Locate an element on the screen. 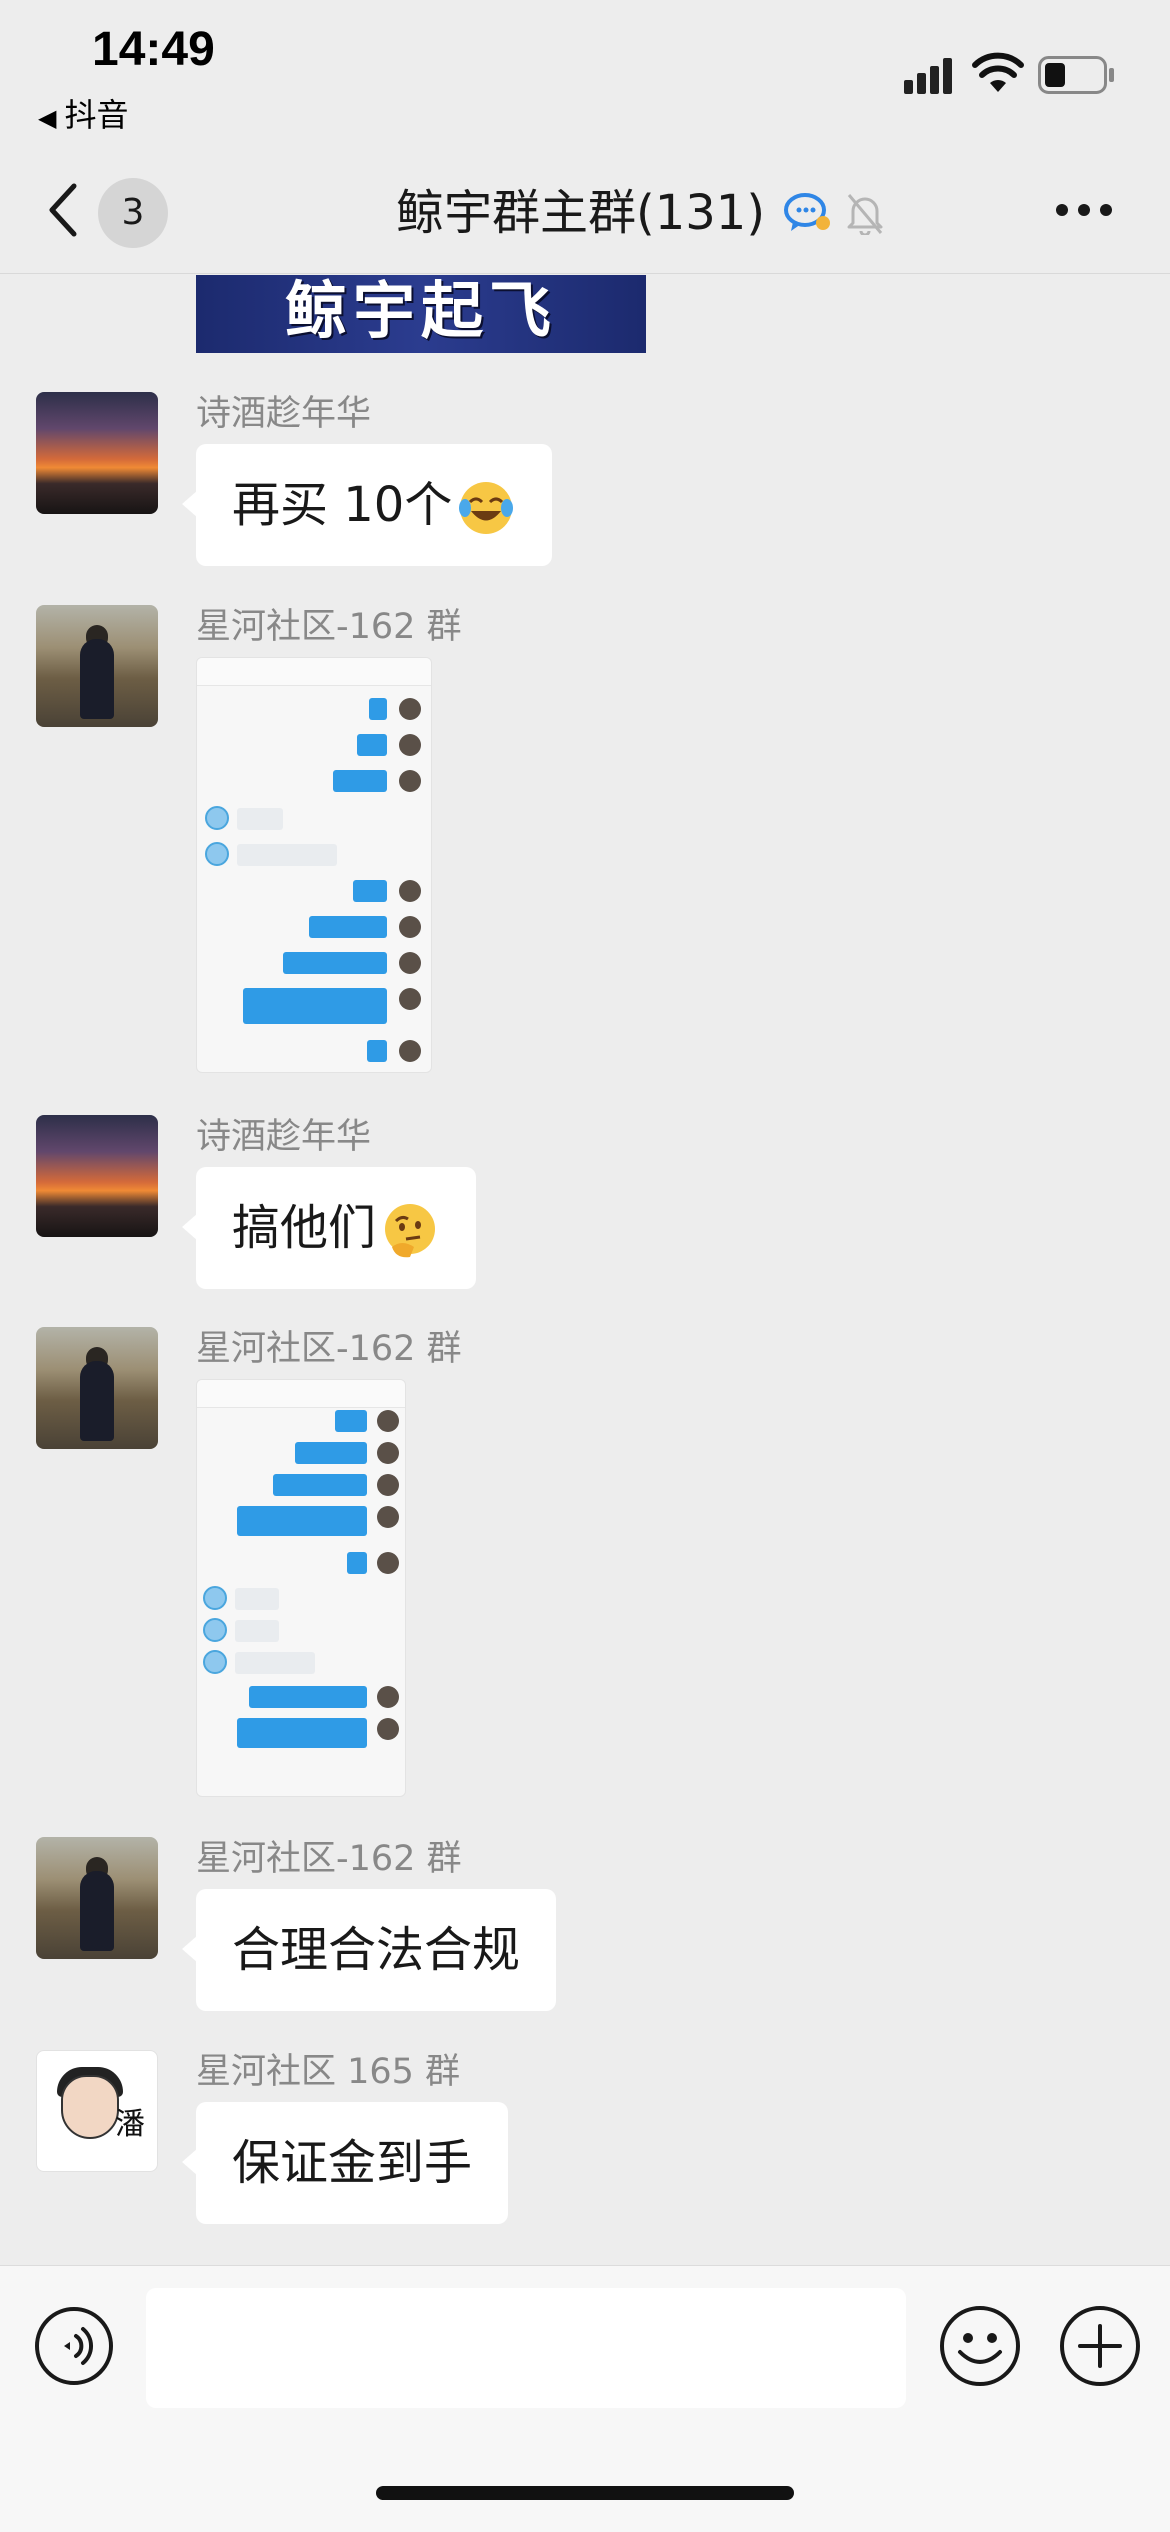 Image resolution: width=1170 pixels, height=2532 pixels. status-time: 14:49 is located at coordinates (153, 49).